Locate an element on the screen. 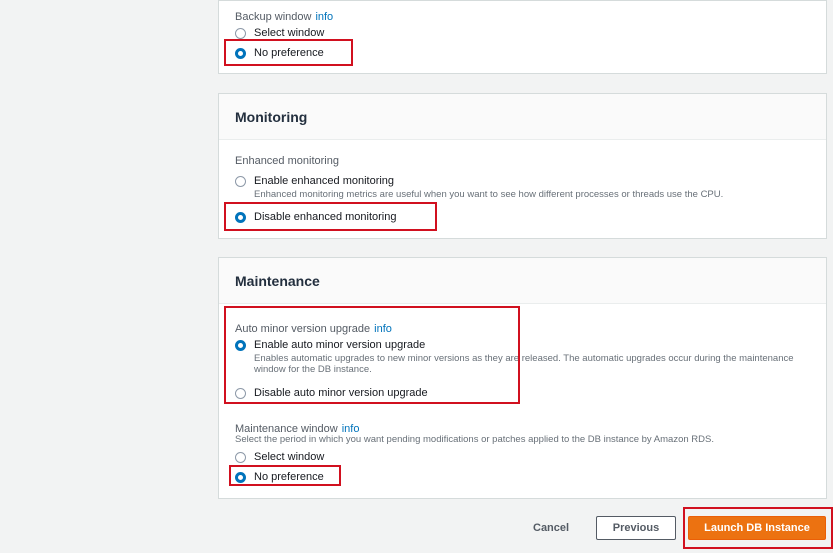  enhanced-monitoring-label: Enhanced monitoring is located at coordinates (287, 161).